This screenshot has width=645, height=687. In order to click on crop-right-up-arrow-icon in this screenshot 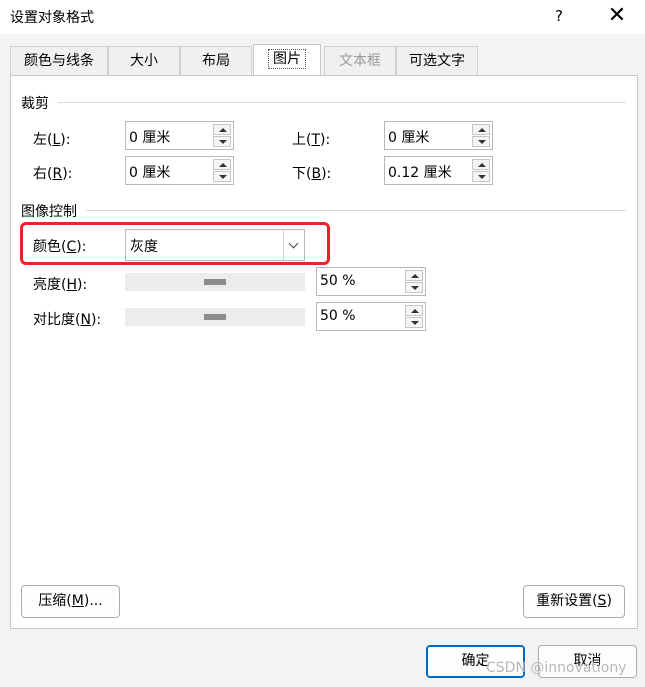, I will do `click(222, 164)`.